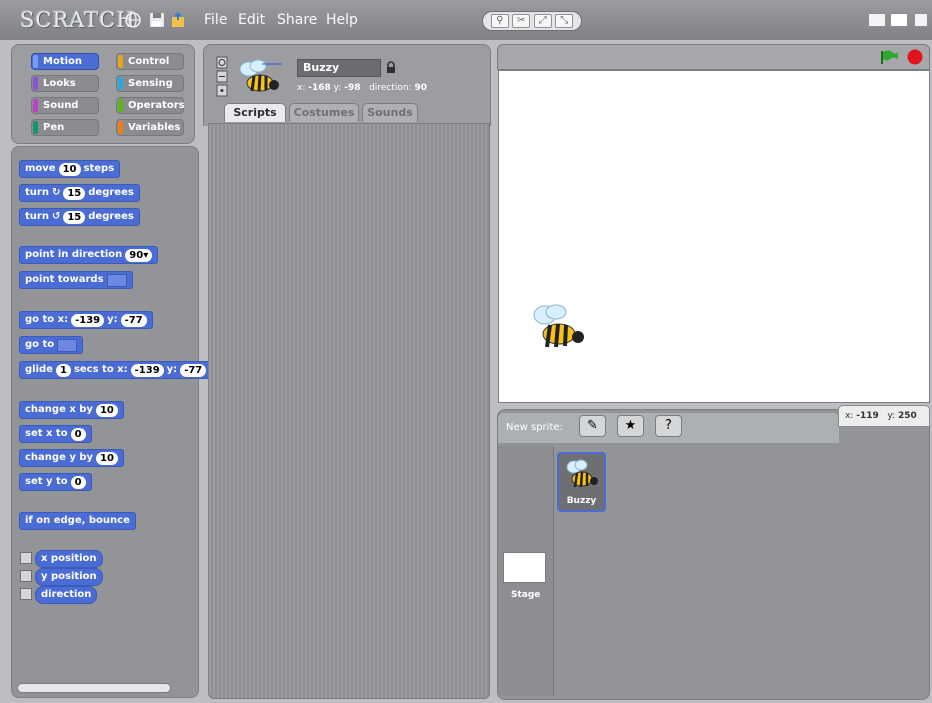 This screenshot has width=932, height=703. What do you see at coordinates (76, 280) in the screenshot?
I see `point-towards-block: point towards` at bounding box center [76, 280].